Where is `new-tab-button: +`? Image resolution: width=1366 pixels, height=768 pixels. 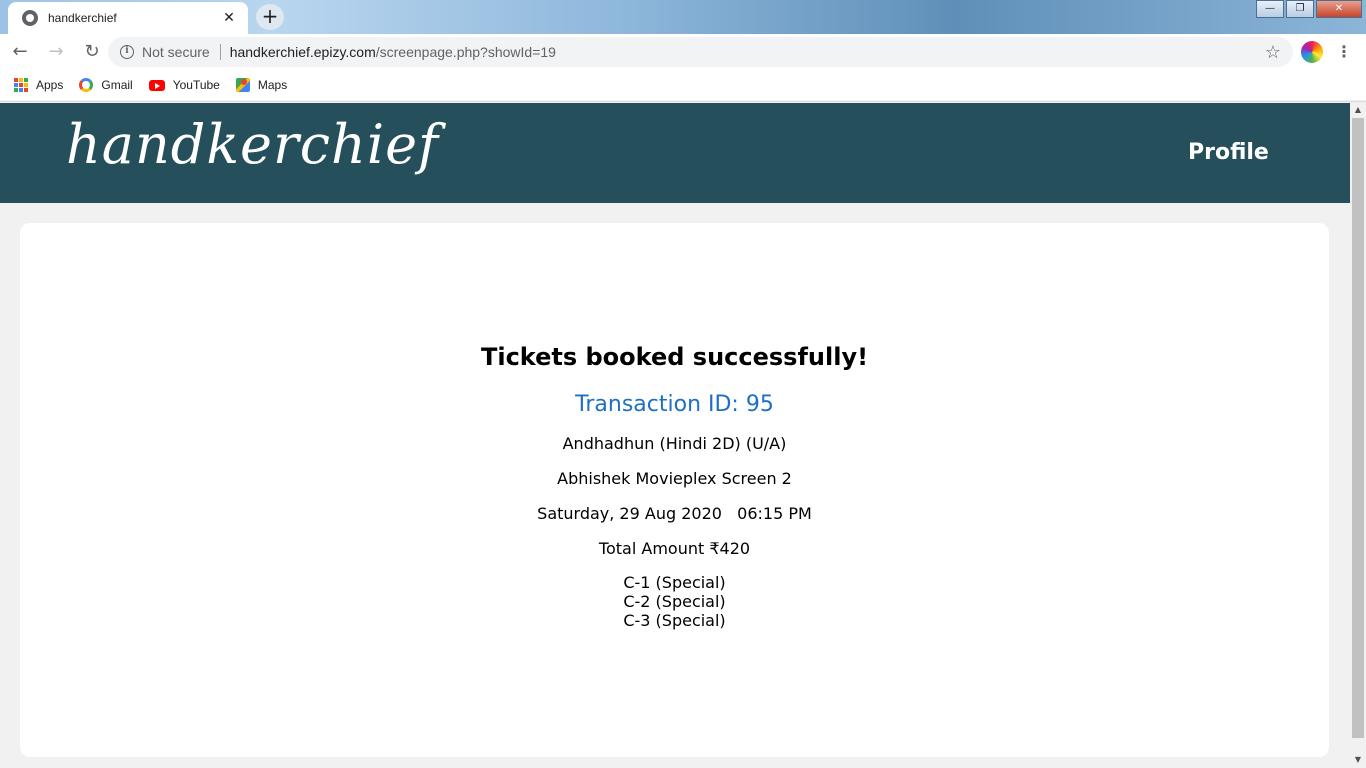
new-tab-button: + is located at coordinates (270, 17).